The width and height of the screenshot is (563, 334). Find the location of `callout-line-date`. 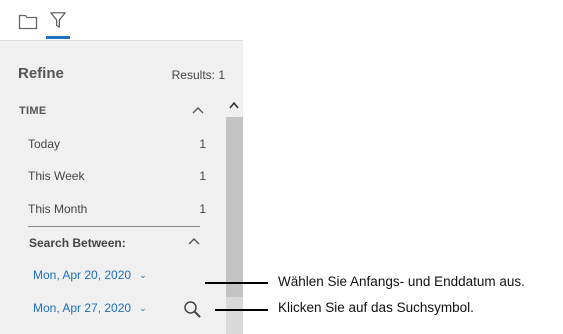

callout-line-date is located at coordinates (236, 283).